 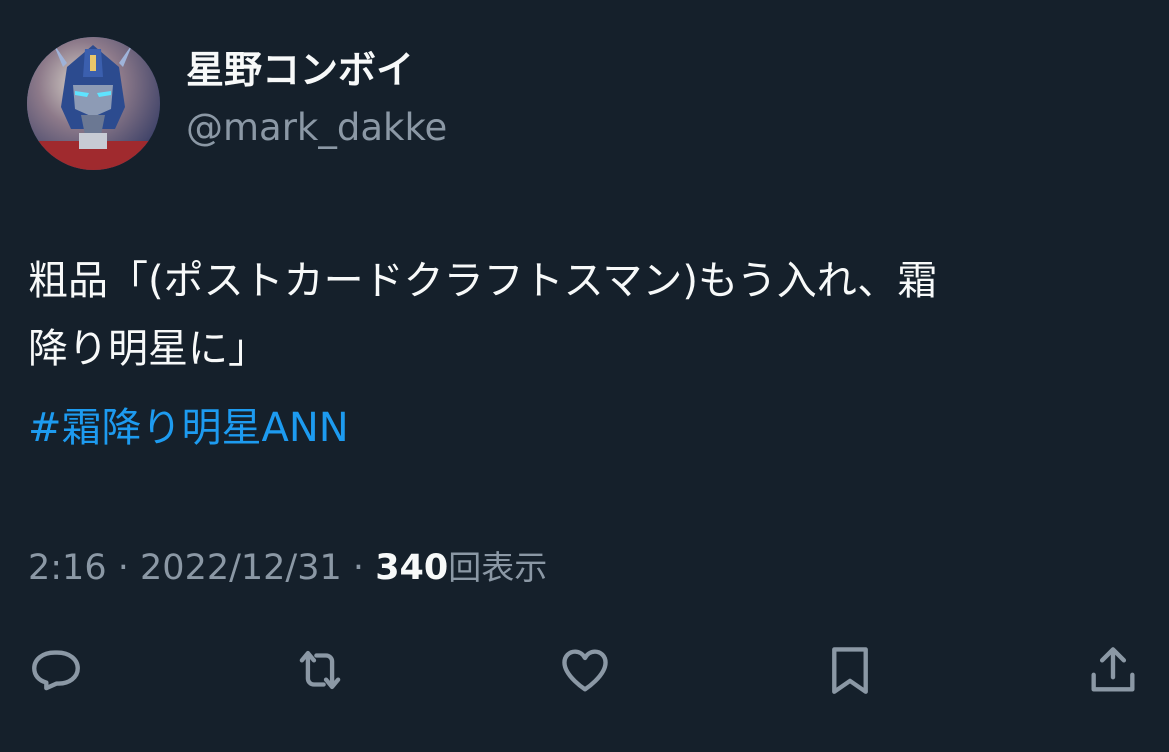 I want to click on share-icon, so click(x=1113, y=669).